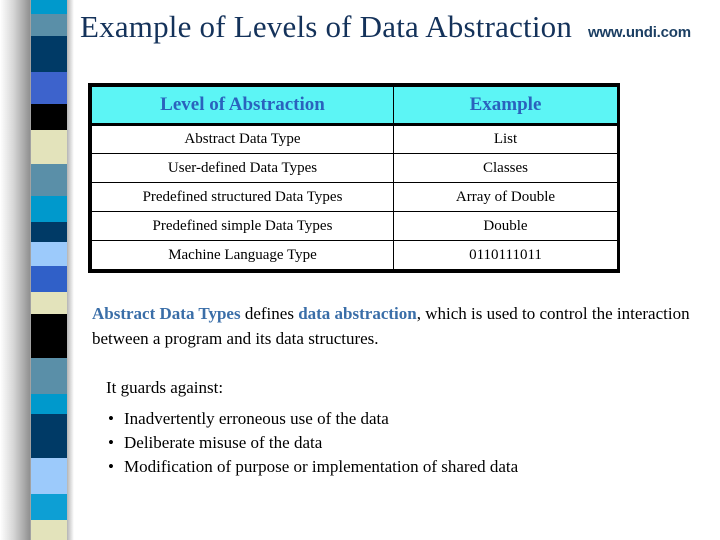 The width and height of the screenshot is (720, 540). Describe the element at coordinates (505, 139) in the screenshot. I see `cell-example: List` at that location.